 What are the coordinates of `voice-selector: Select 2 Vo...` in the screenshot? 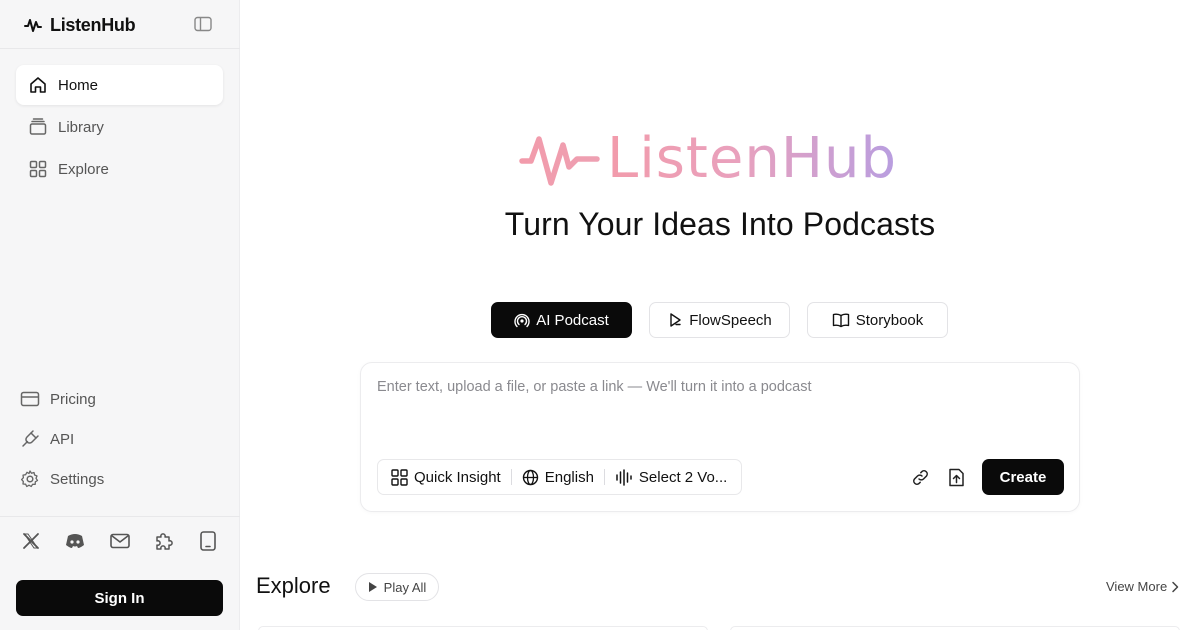 It's located at (671, 477).